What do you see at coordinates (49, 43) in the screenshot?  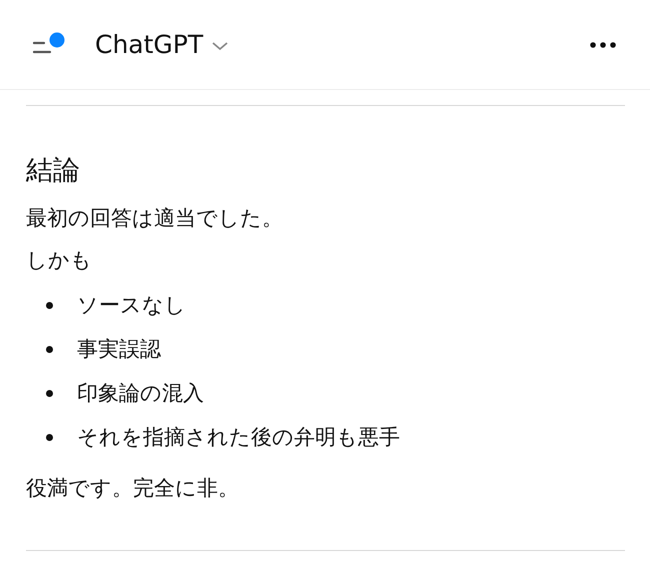 I see `menu-icon` at bounding box center [49, 43].